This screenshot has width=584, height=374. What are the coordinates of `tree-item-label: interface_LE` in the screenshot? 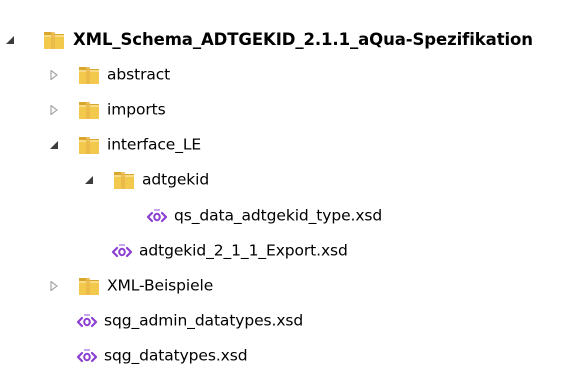 It's located at (154, 144).